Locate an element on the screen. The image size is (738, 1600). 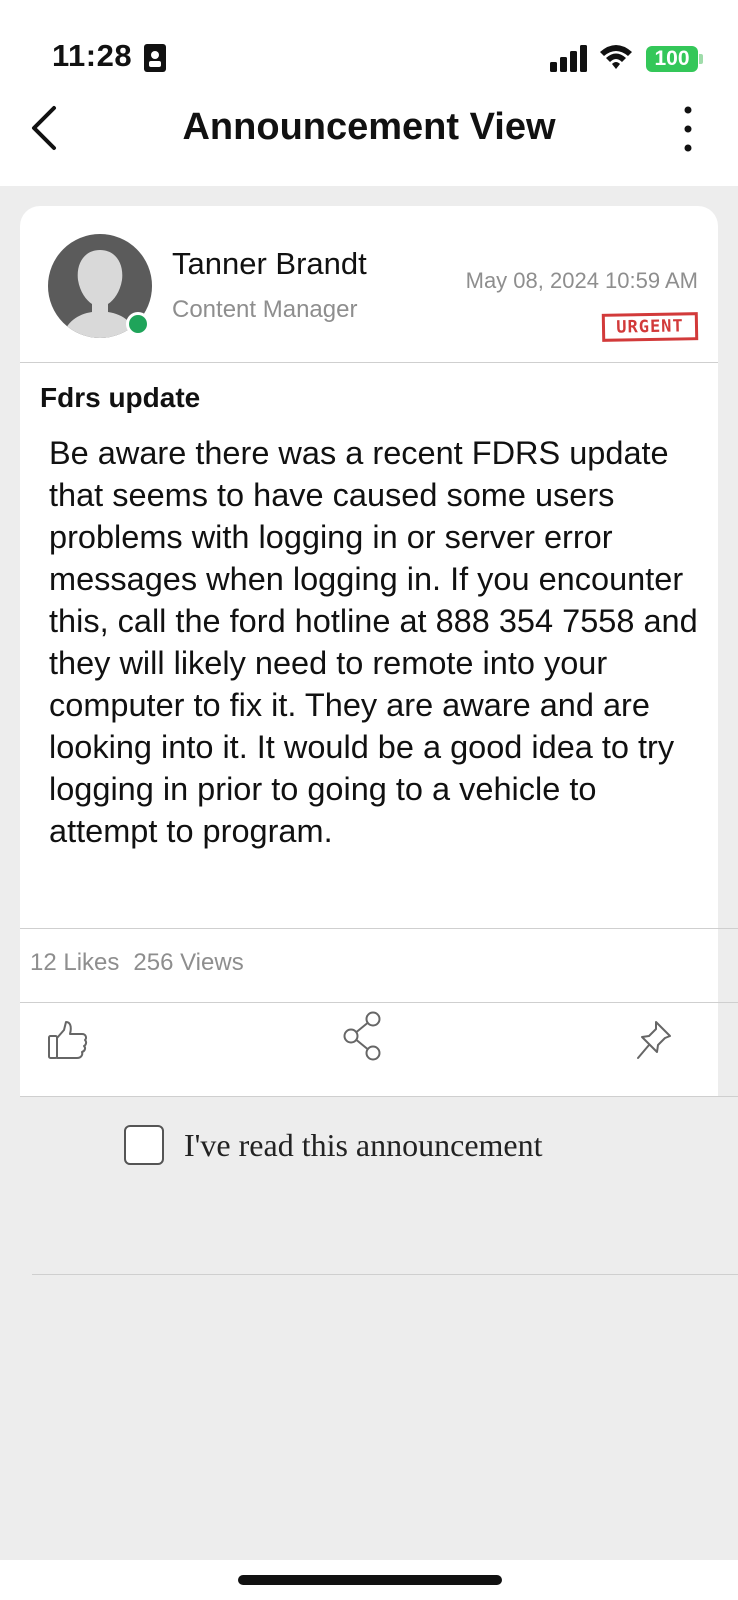
battery-indicator: 100 is located at coordinates (672, 59).